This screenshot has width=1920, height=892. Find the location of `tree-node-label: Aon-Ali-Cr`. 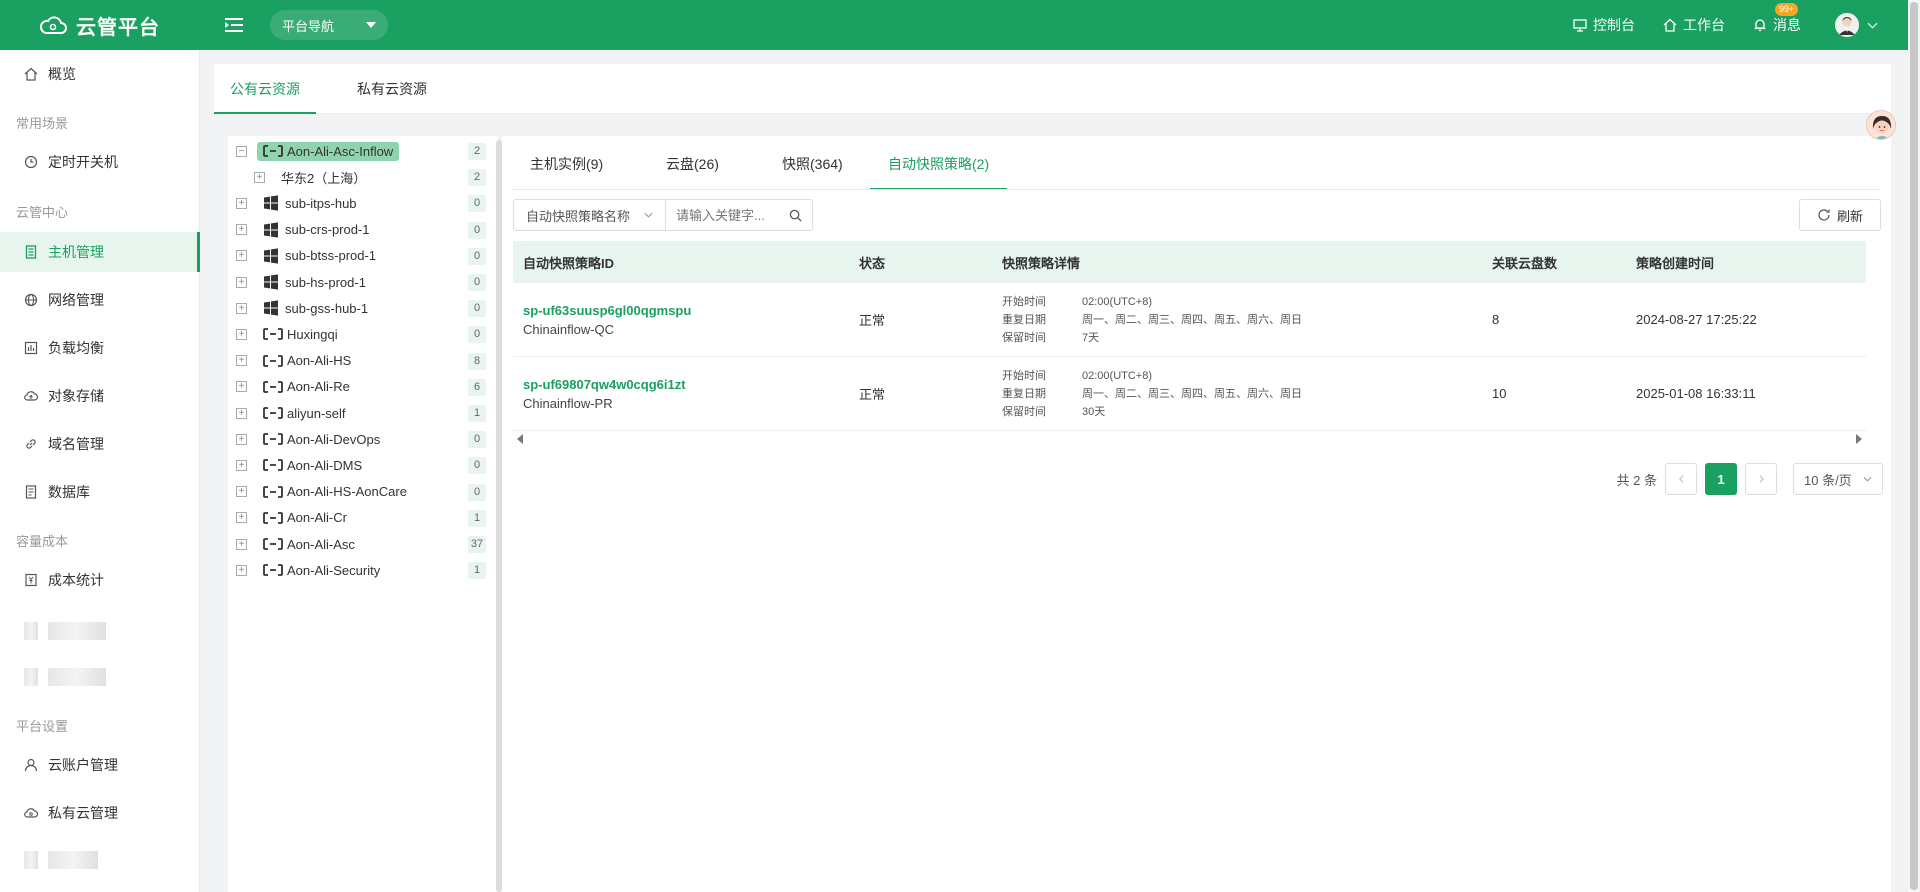

tree-node-label: Aon-Ali-Cr is located at coordinates (305, 517).